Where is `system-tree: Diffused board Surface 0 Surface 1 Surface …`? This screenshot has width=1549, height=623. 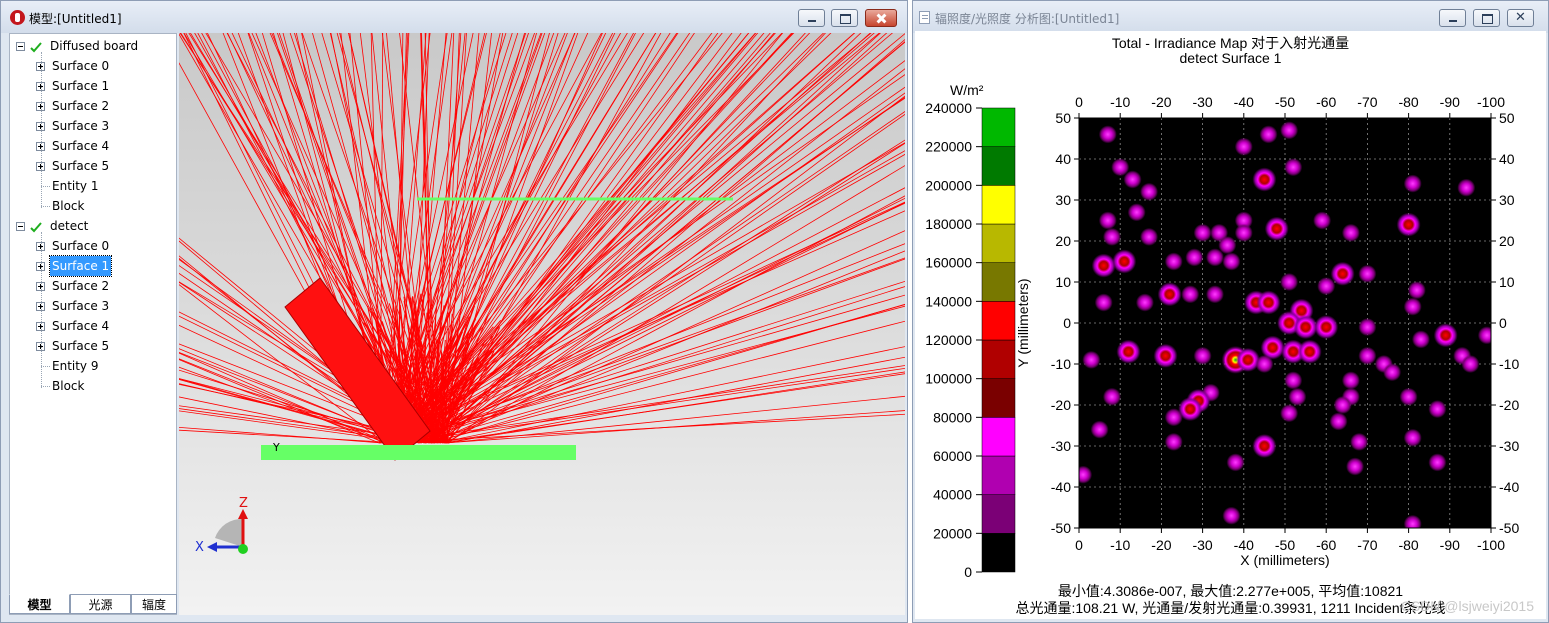 system-tree: Diffused board Surface 0 Surface 1 Surface … is located at coordinates (93, 324).